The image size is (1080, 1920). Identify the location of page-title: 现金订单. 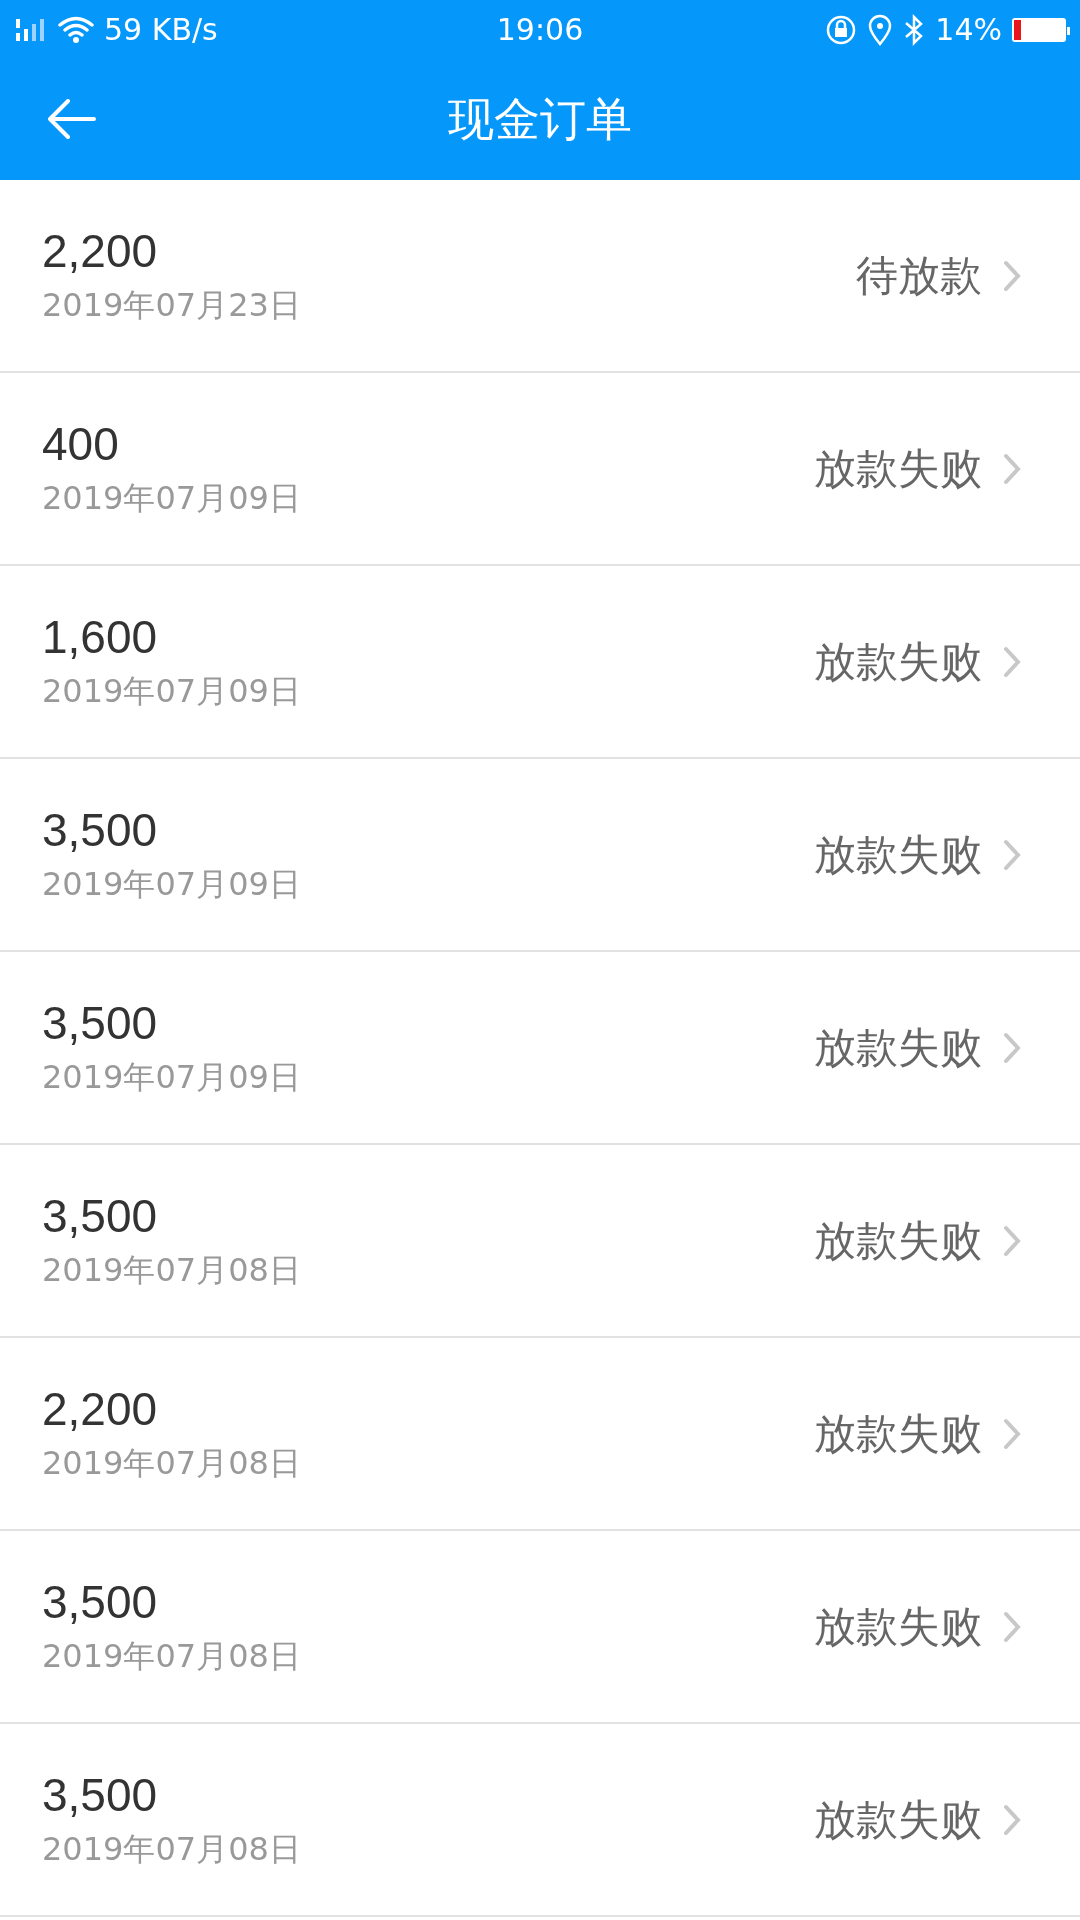
(540, 119).